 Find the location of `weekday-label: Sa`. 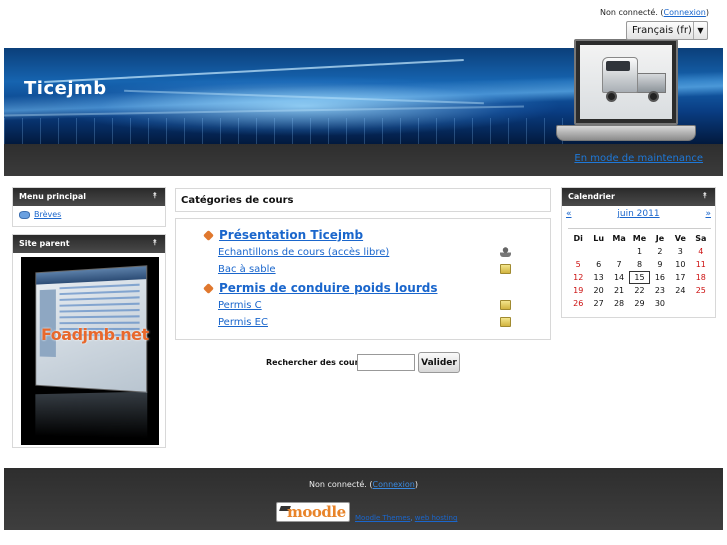

weekday-label: Sa is located at coordinates (701, 238).